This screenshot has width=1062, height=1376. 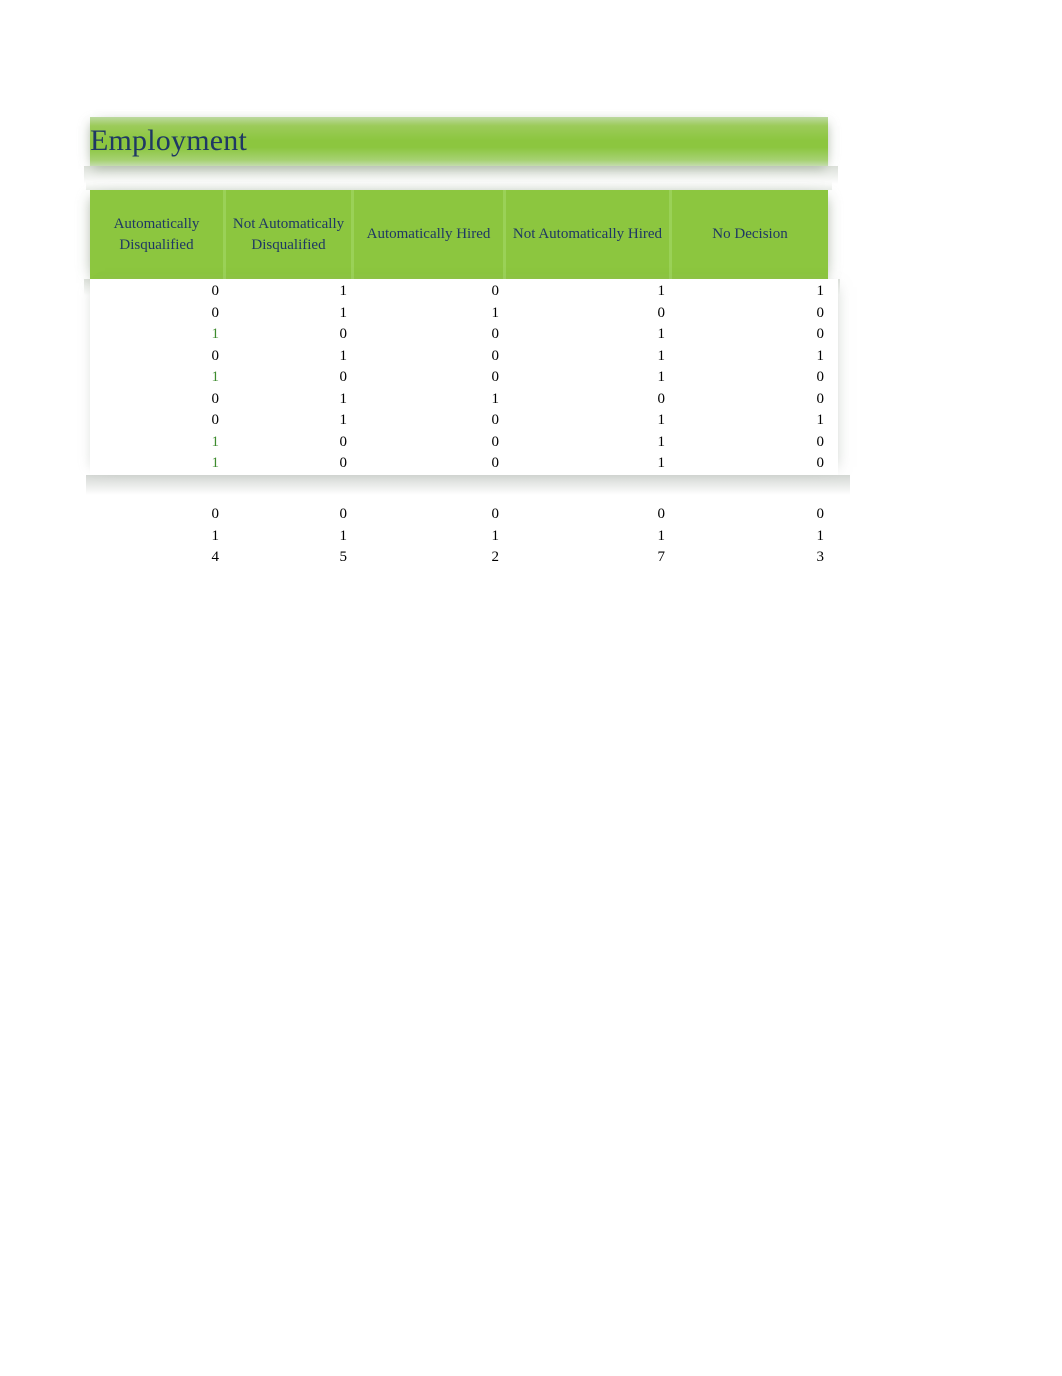 I want to click on table-summary-row: 11111, so click(x=464, y=537).